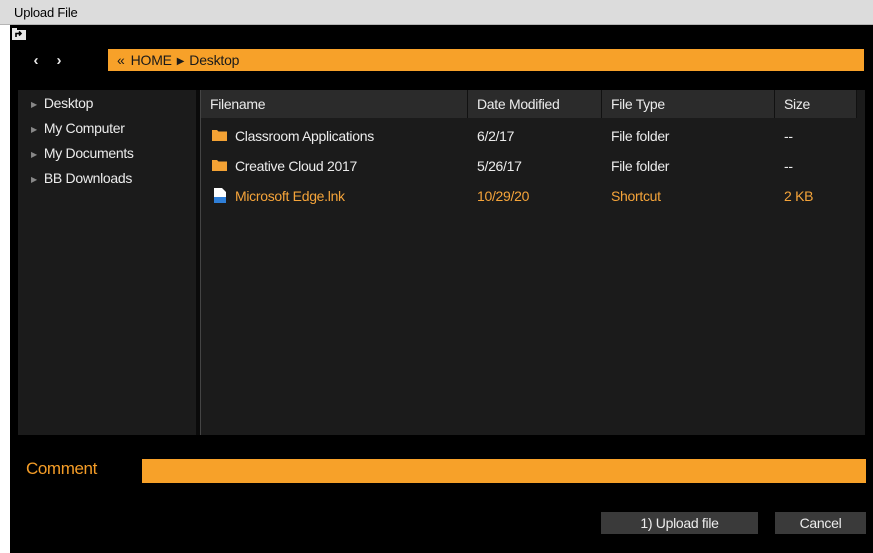 The width and height of the screenshot is (873, 553). What do you see at coordinates (504, 471) in the screenshot?
I see `comment-input` at bounding box center [504, 471].